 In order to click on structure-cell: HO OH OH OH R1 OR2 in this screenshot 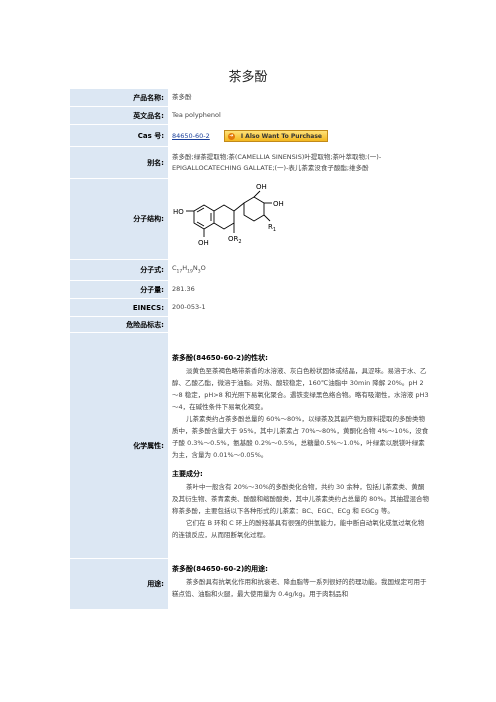, I will do `click(301, 219)`.